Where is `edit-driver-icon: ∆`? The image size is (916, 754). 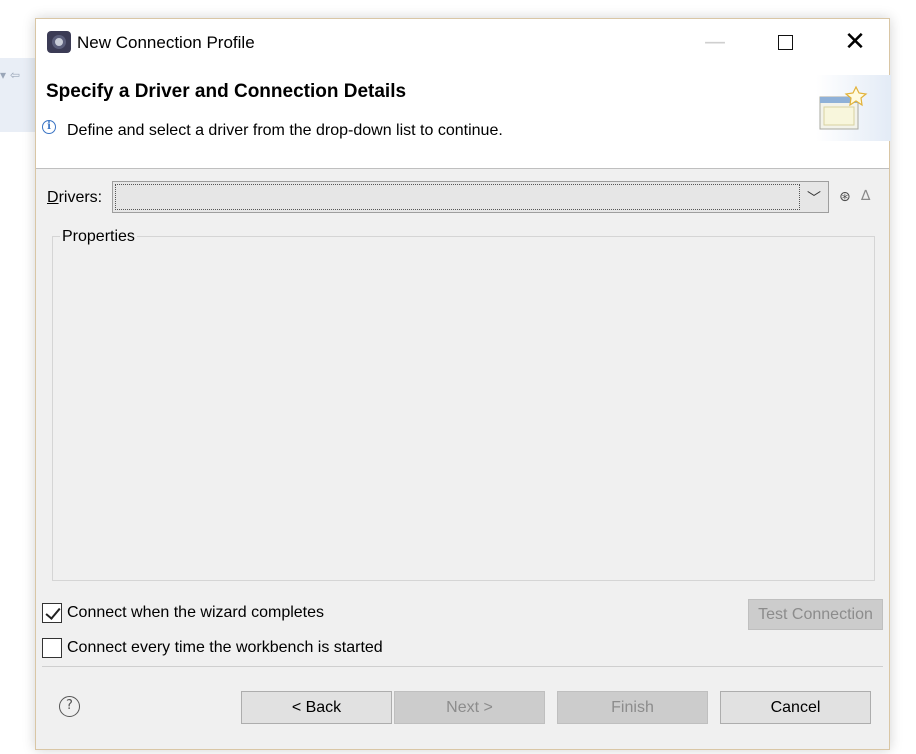
edit-driver-icon: ∆ is located at coordinates (865, 196).